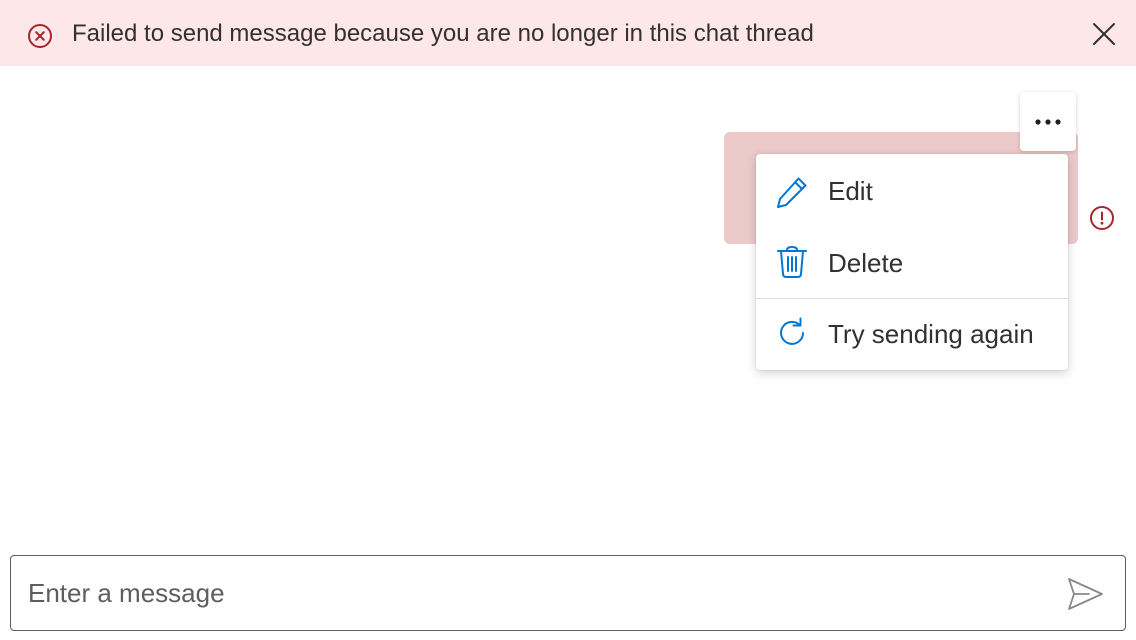  I want to click on message-context-menu: Edit Delete Try sending again, so click(912, 262).